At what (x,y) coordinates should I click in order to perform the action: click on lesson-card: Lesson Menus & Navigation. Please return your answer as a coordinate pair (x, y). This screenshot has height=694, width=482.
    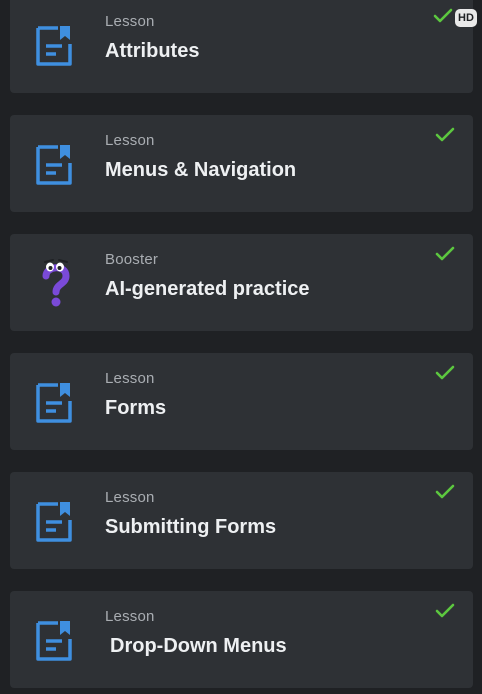
    Looking at the image, I should click on (241, 163).